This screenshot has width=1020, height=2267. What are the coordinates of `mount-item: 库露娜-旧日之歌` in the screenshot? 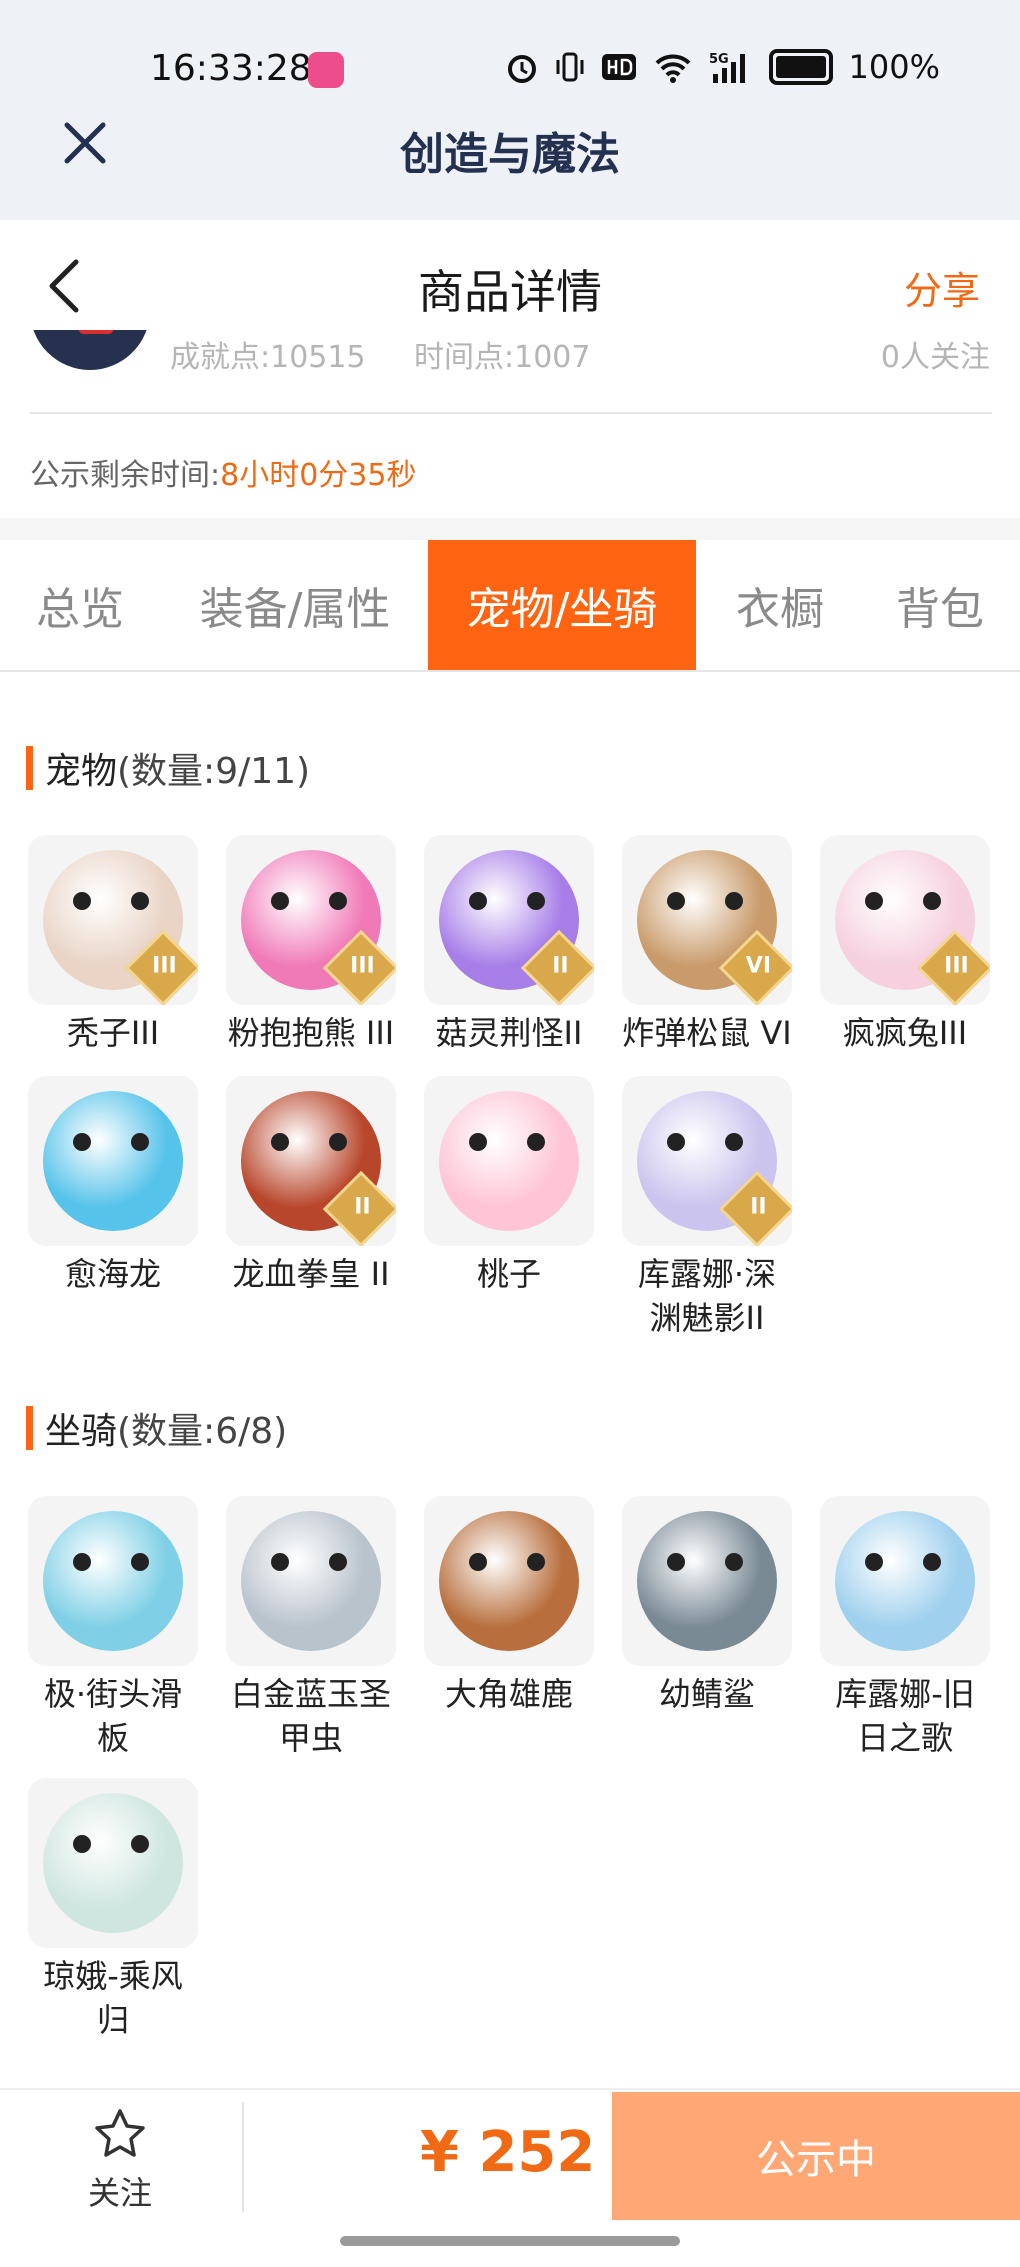 It's located at (905, 1628).